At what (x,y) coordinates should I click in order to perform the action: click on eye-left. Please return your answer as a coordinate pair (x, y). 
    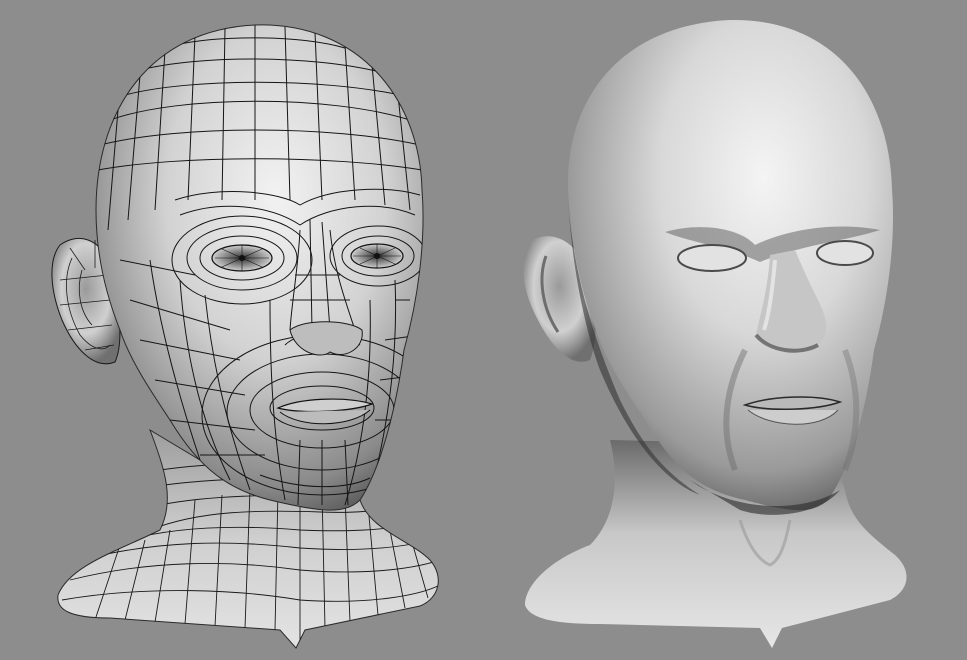
    Looking at the image, I should click on (242, 258).